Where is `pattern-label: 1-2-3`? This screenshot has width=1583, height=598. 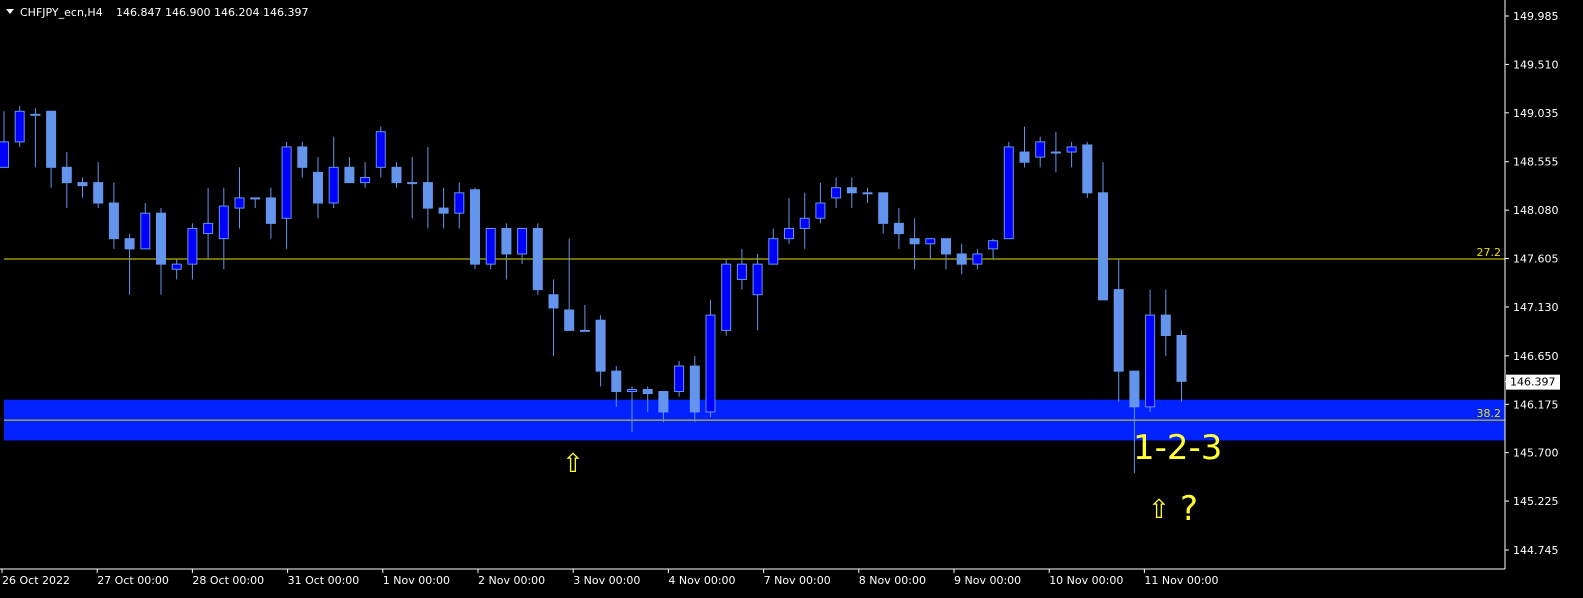 pattern-label: 1-2-3 is located at coordinates (1177, 448).